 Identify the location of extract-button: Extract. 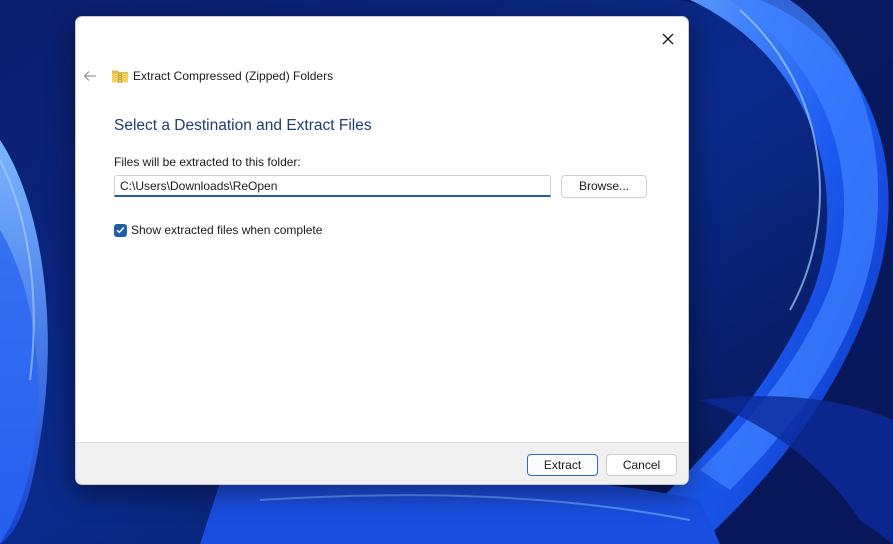
(562, 465).